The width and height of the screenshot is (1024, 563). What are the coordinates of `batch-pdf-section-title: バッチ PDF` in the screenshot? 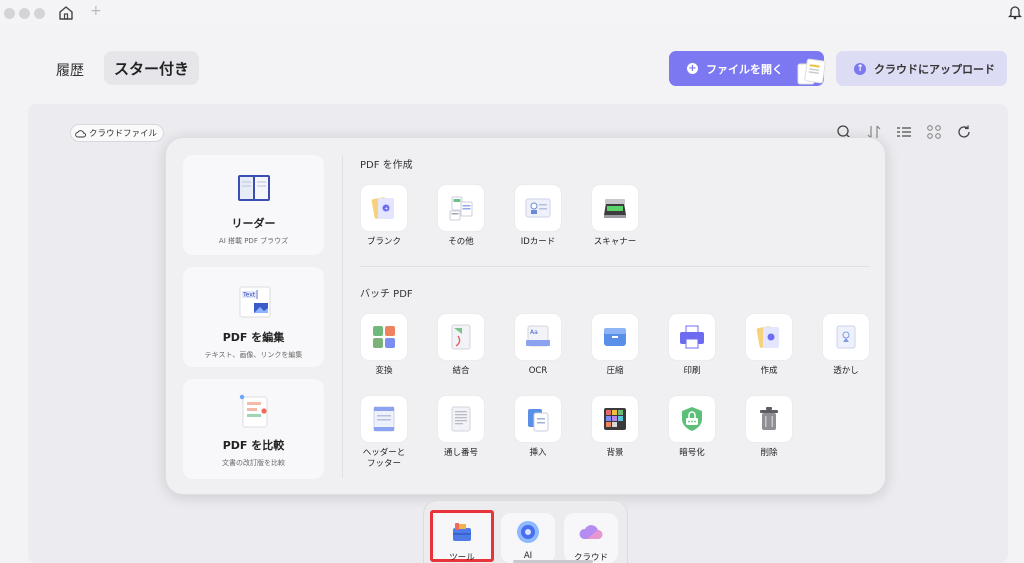 It's located at (386, 294).